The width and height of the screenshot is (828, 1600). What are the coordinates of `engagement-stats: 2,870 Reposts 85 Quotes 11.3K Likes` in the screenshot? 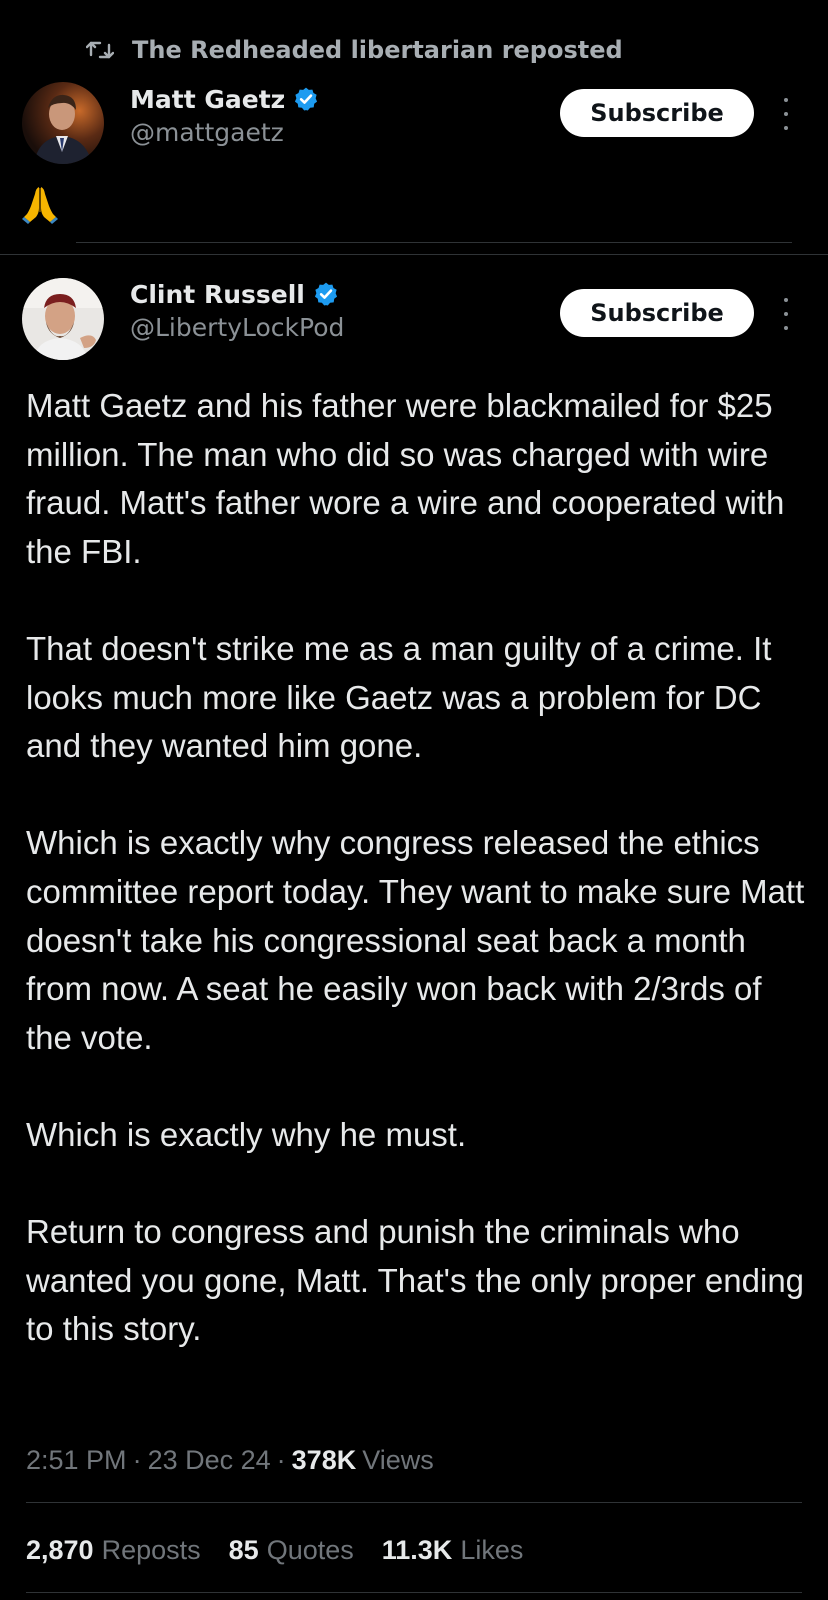 It's located at (288, 1550).